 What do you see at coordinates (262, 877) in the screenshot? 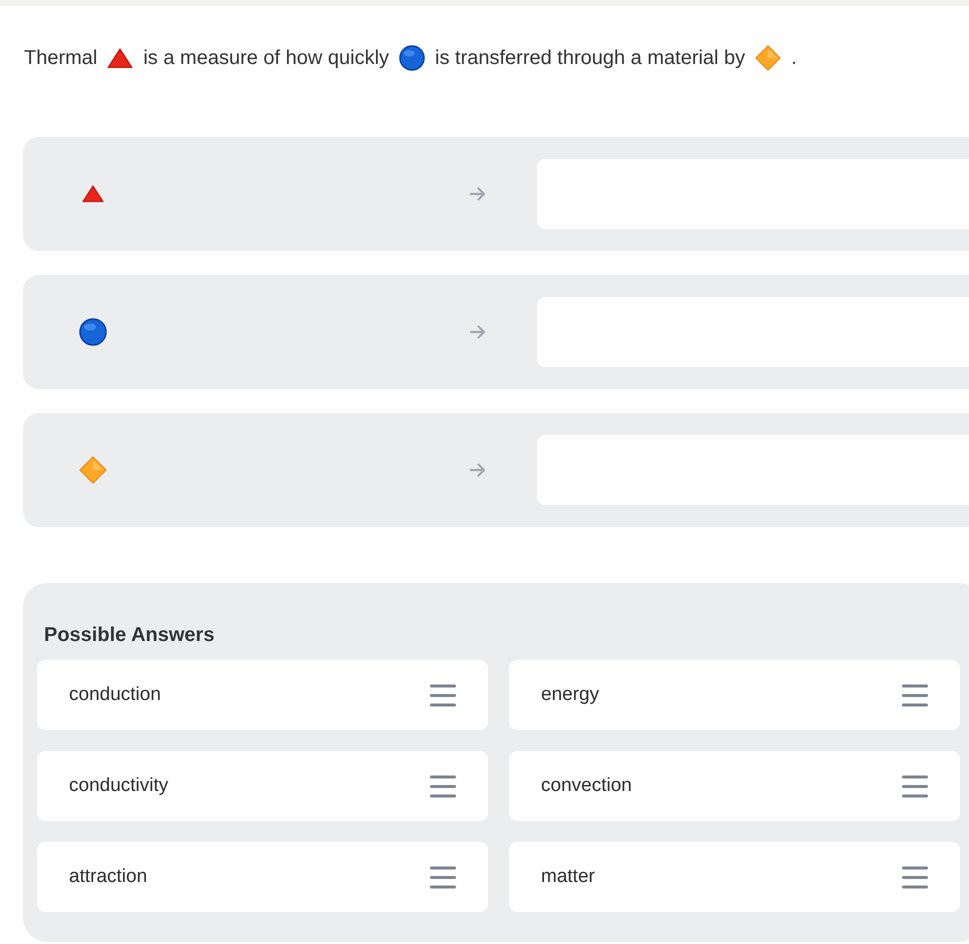
I see `answer-chip: attraction` at bounding box center [262, 877].